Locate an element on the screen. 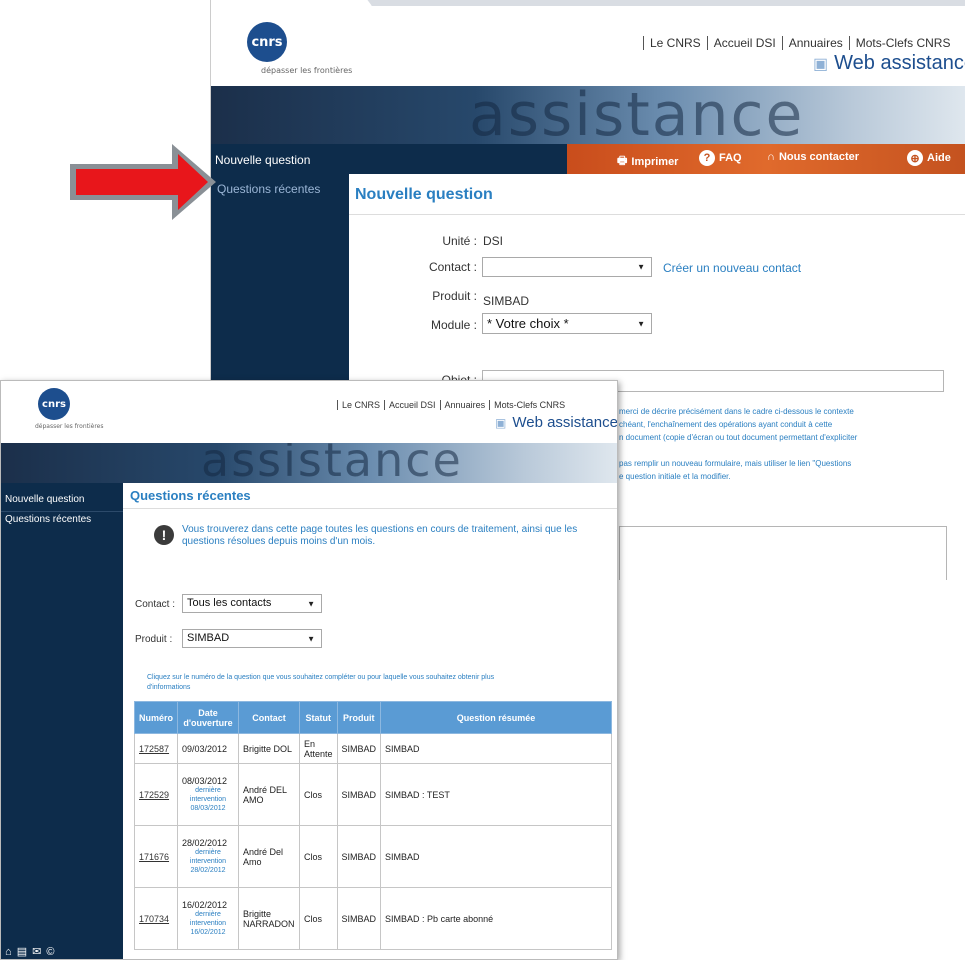  printer-icon: 🖶 is located at coordinates (622, 161).